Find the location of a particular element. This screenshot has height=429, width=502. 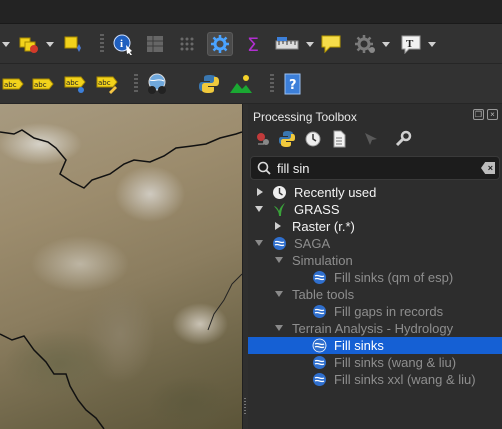

tree-item-label: GRASS is located at coordinates (317, 209).